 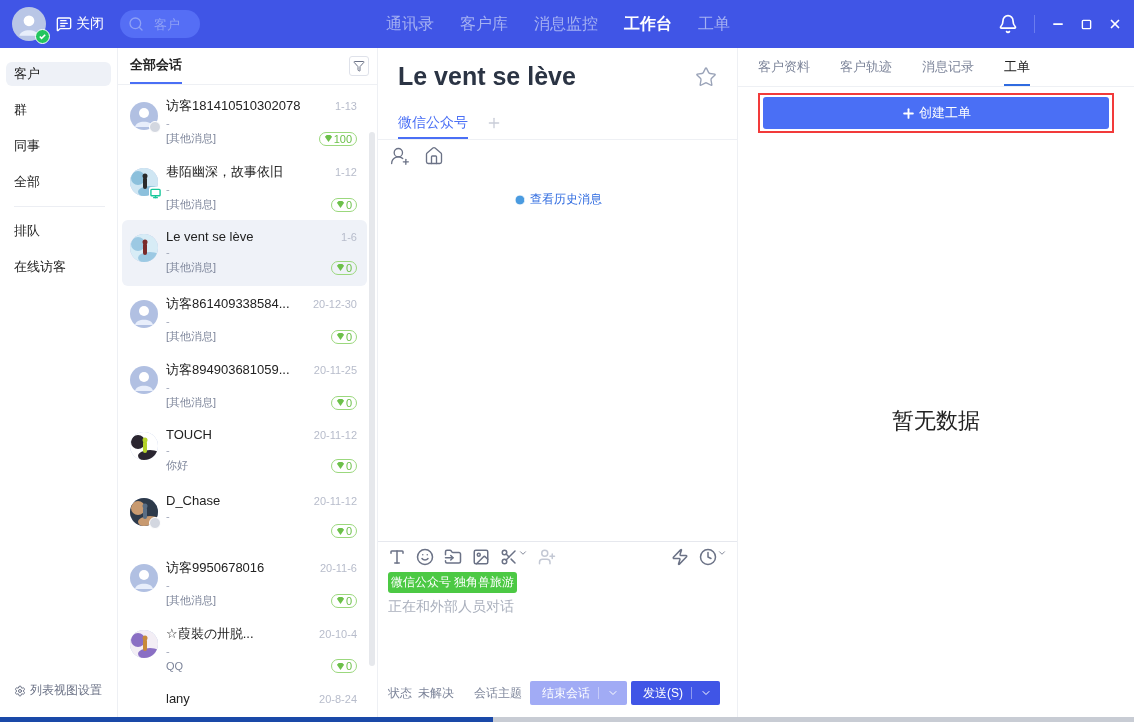 What do you see at coordinates (244, 649) in the screenshot?
I see `conversation-item: ☆葭裝の卅脱... 20-10-4 - QQ 0` at bounding box center [244, 649].